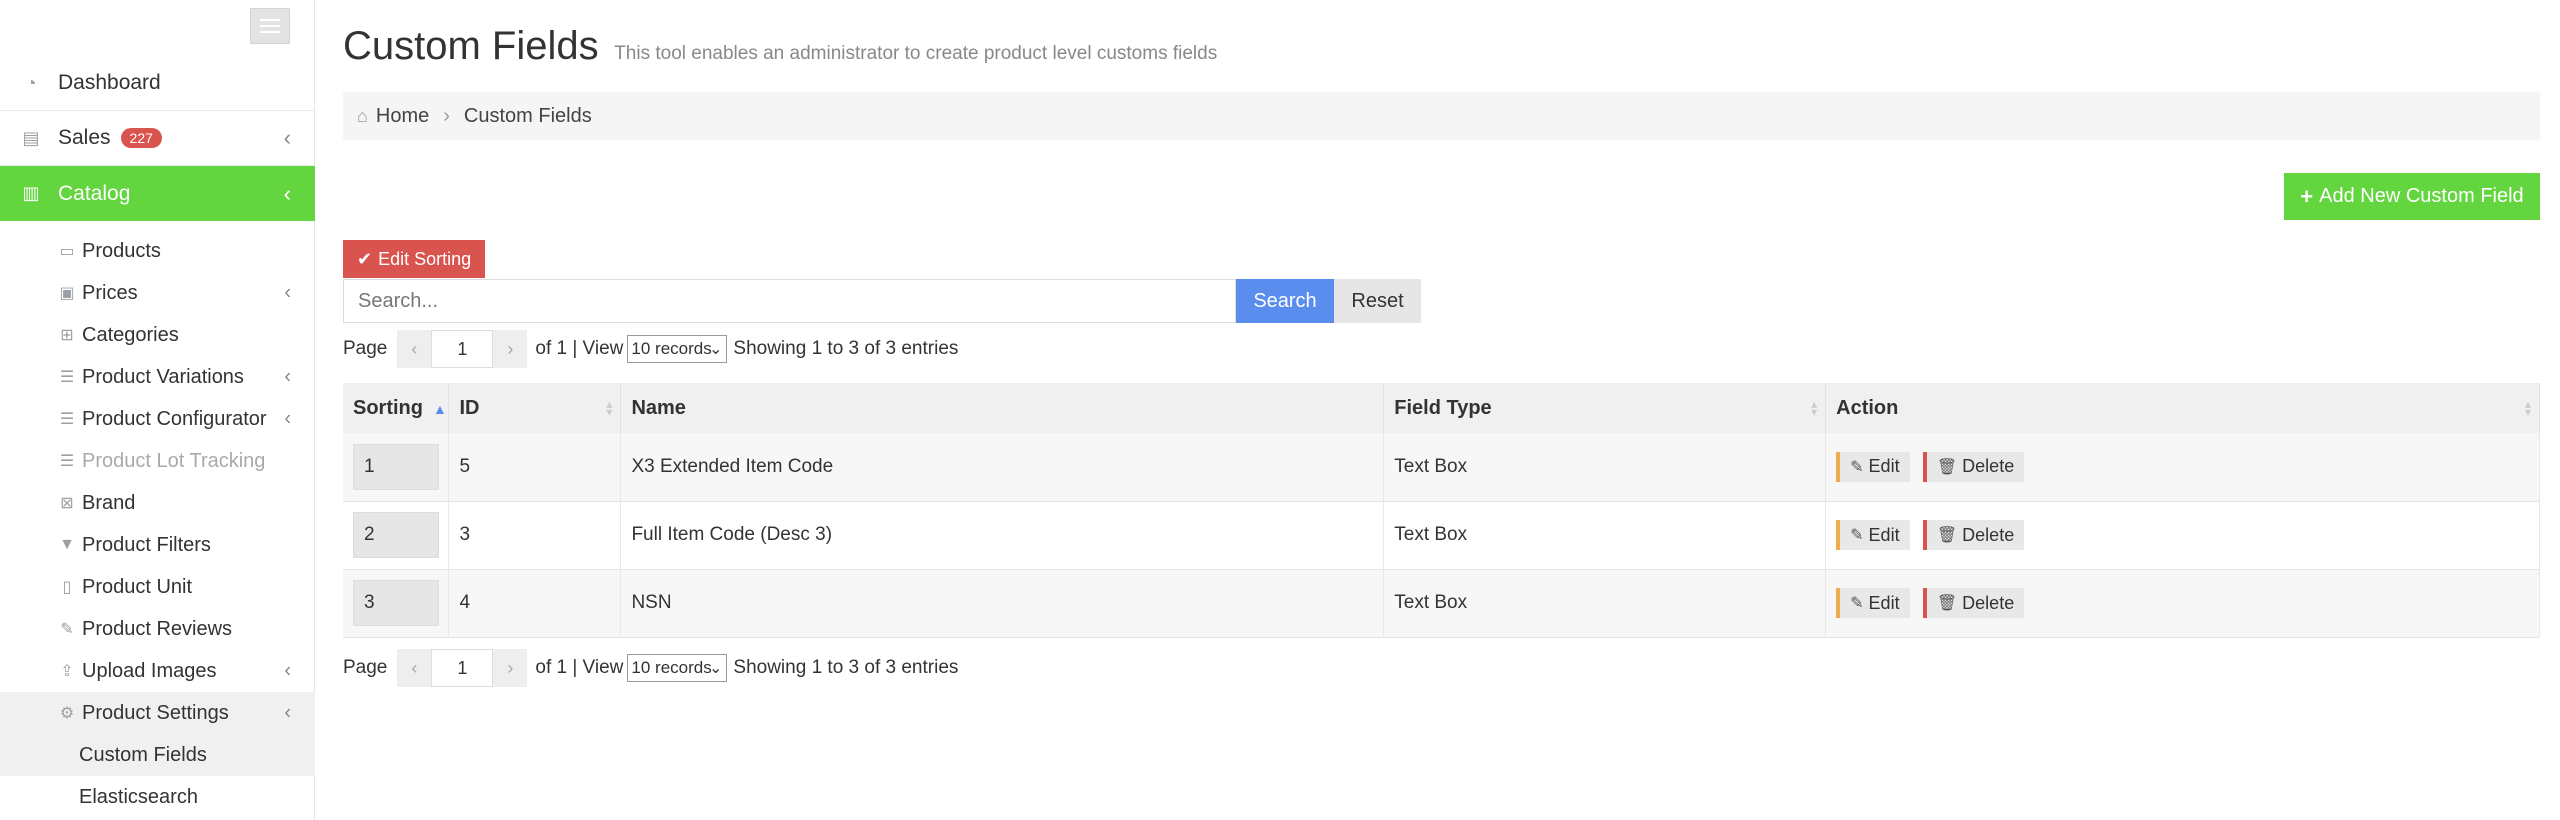 This screenshot has width=2560, height=820. Describe the element at coordinates (716, 668) in the screenshot. I see `chevron-down-icon: ⌄` at that location.